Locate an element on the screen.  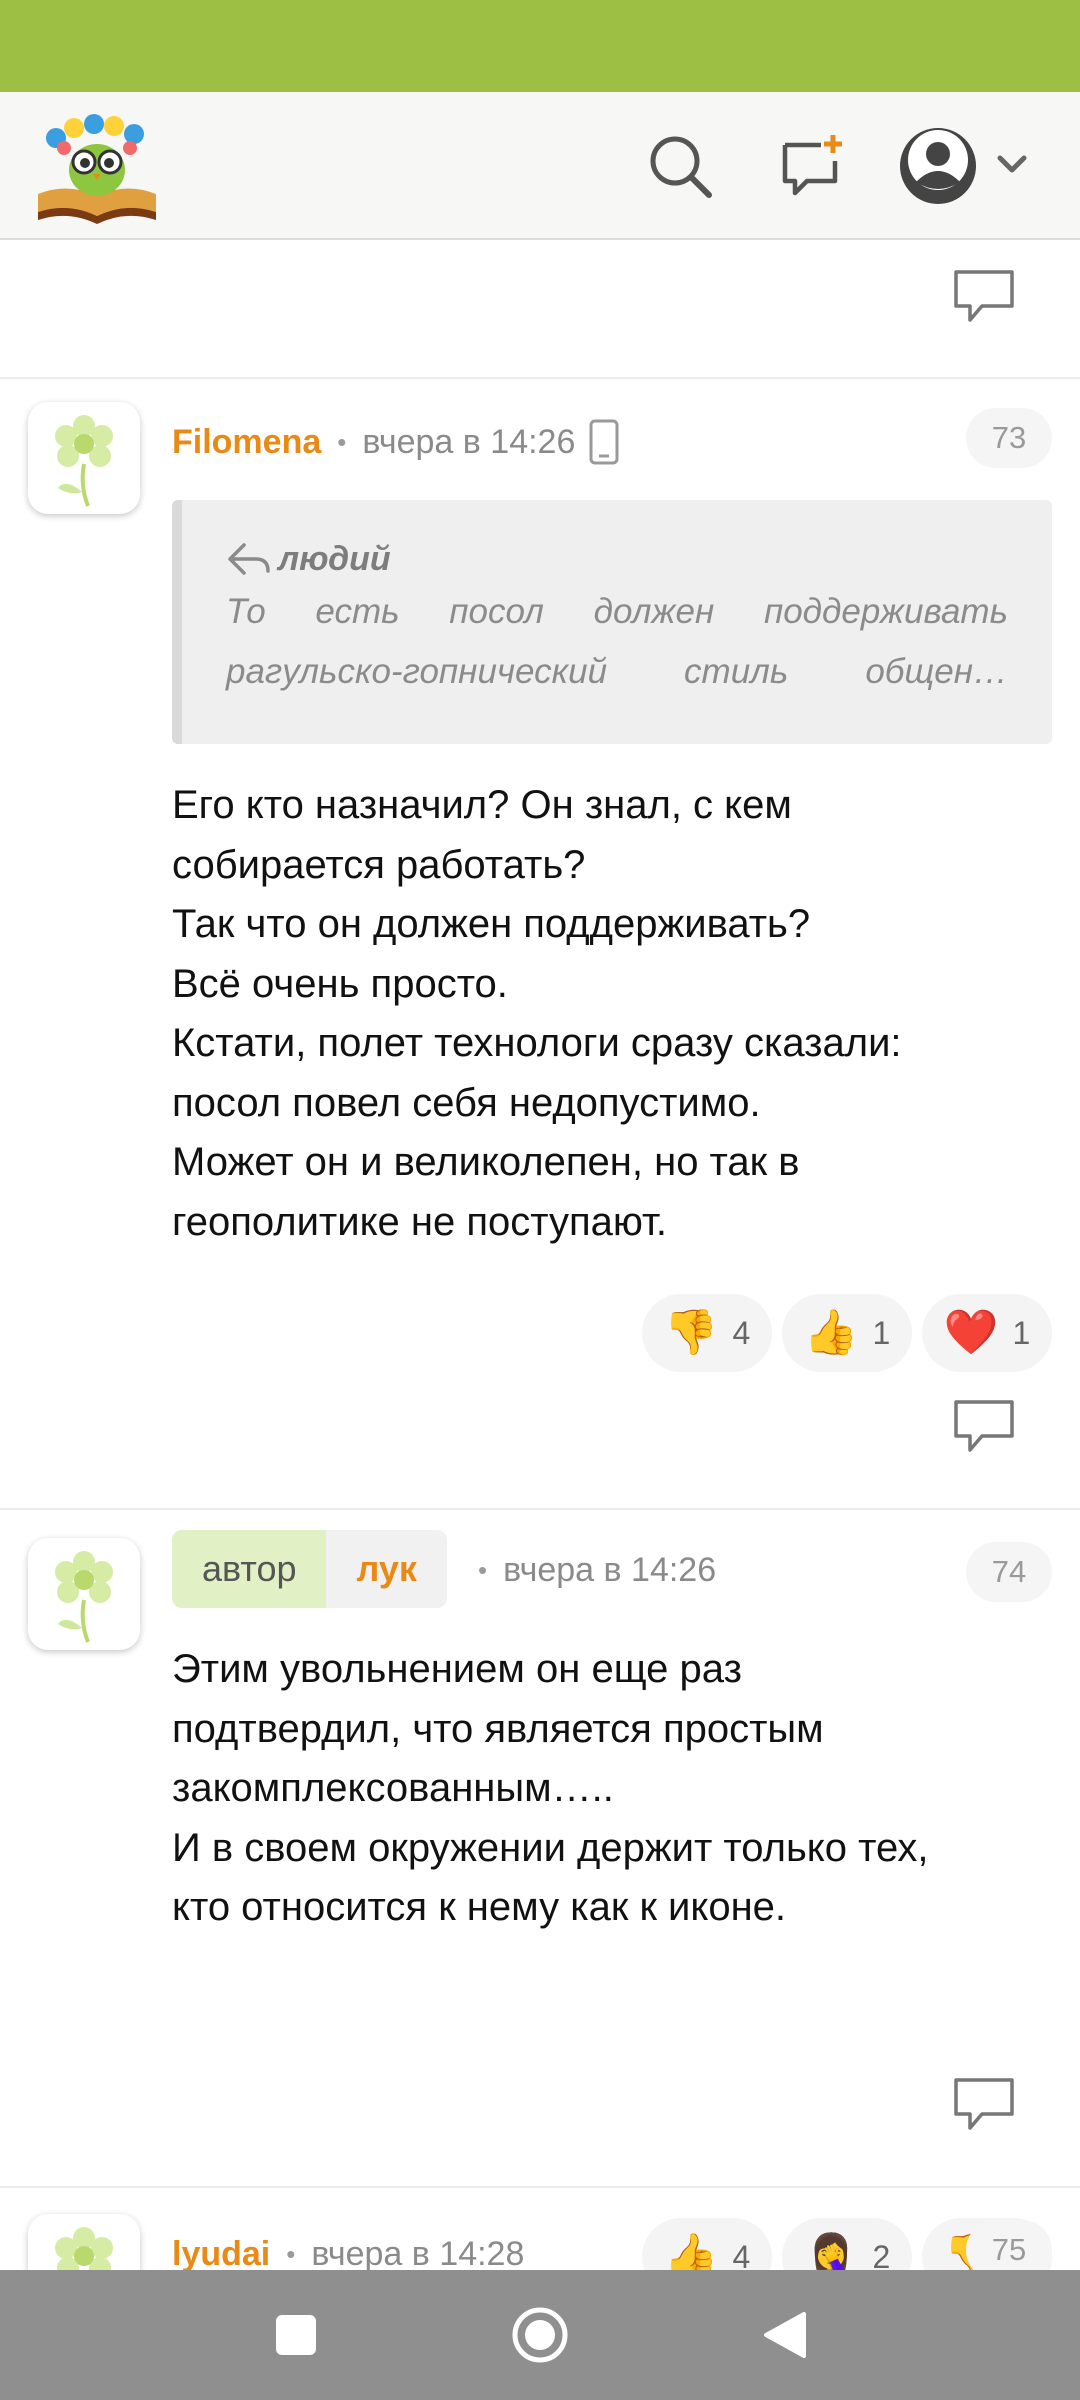
home-button is located at coordinates (540, 2335).